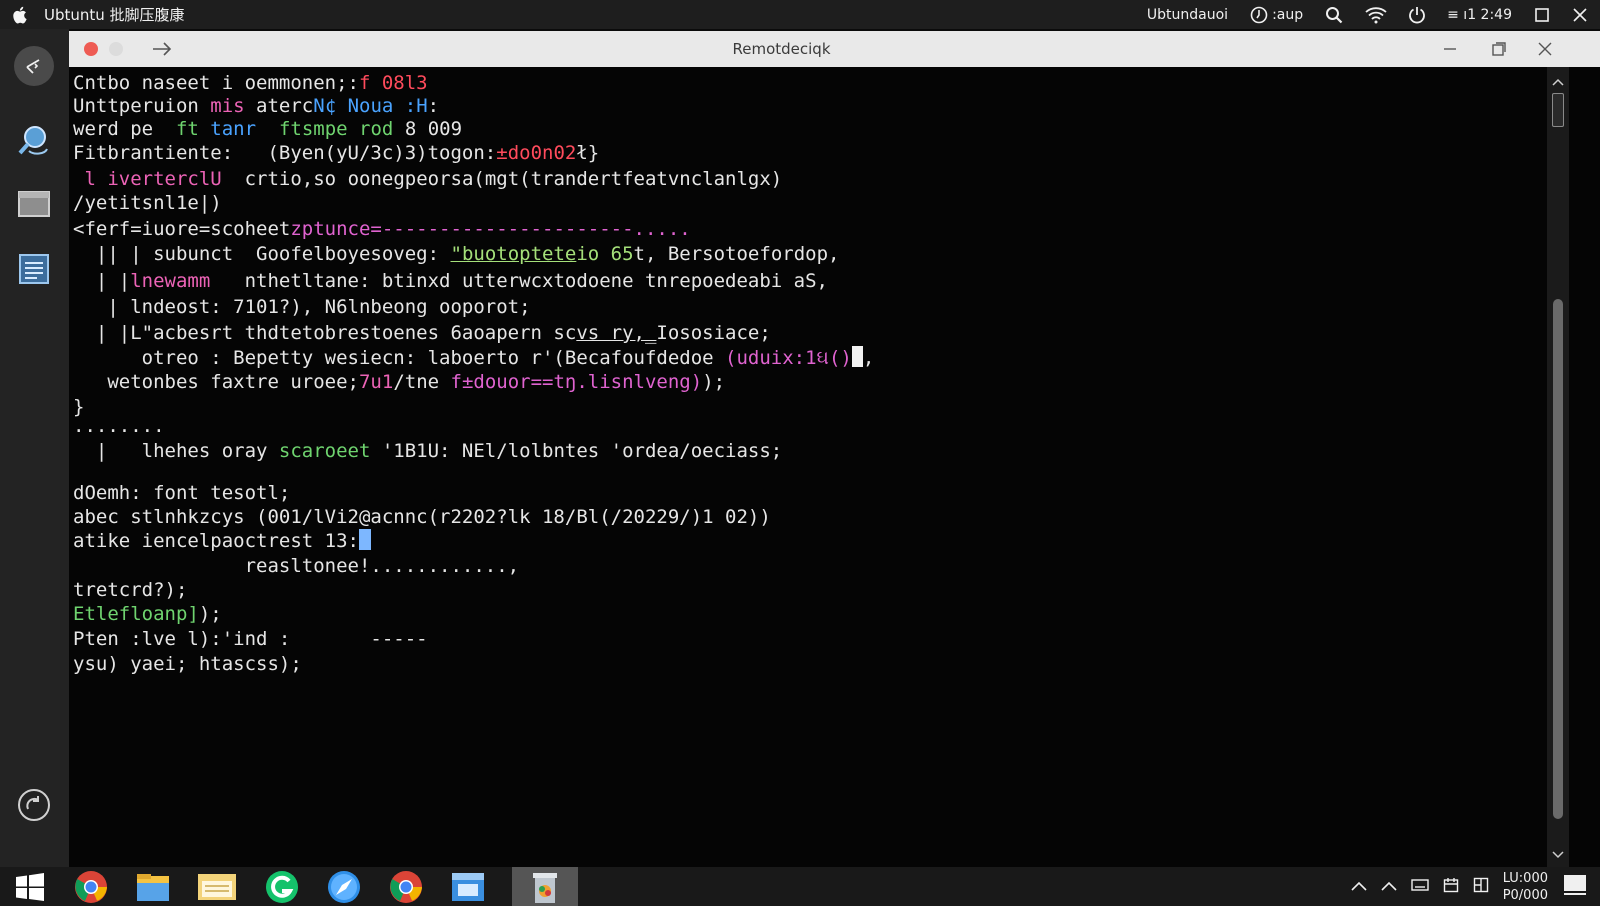 Image resolution: width=1600 pixels, height=906 pixels. I want to click on minimize-icon, so click(1450, 49).